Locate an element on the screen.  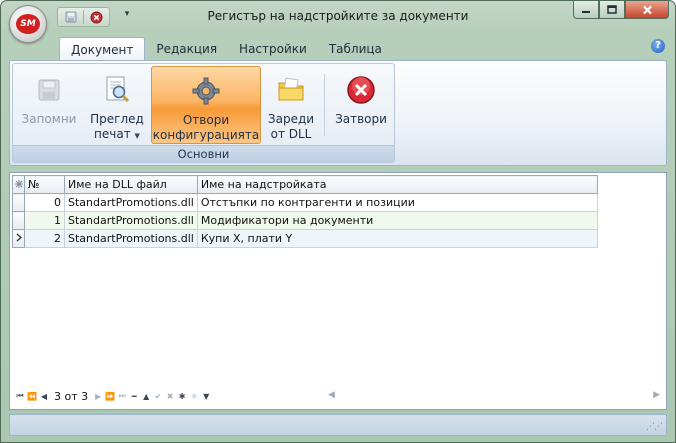
confirm-icon: ✔ is located at coordinates (158, 396).